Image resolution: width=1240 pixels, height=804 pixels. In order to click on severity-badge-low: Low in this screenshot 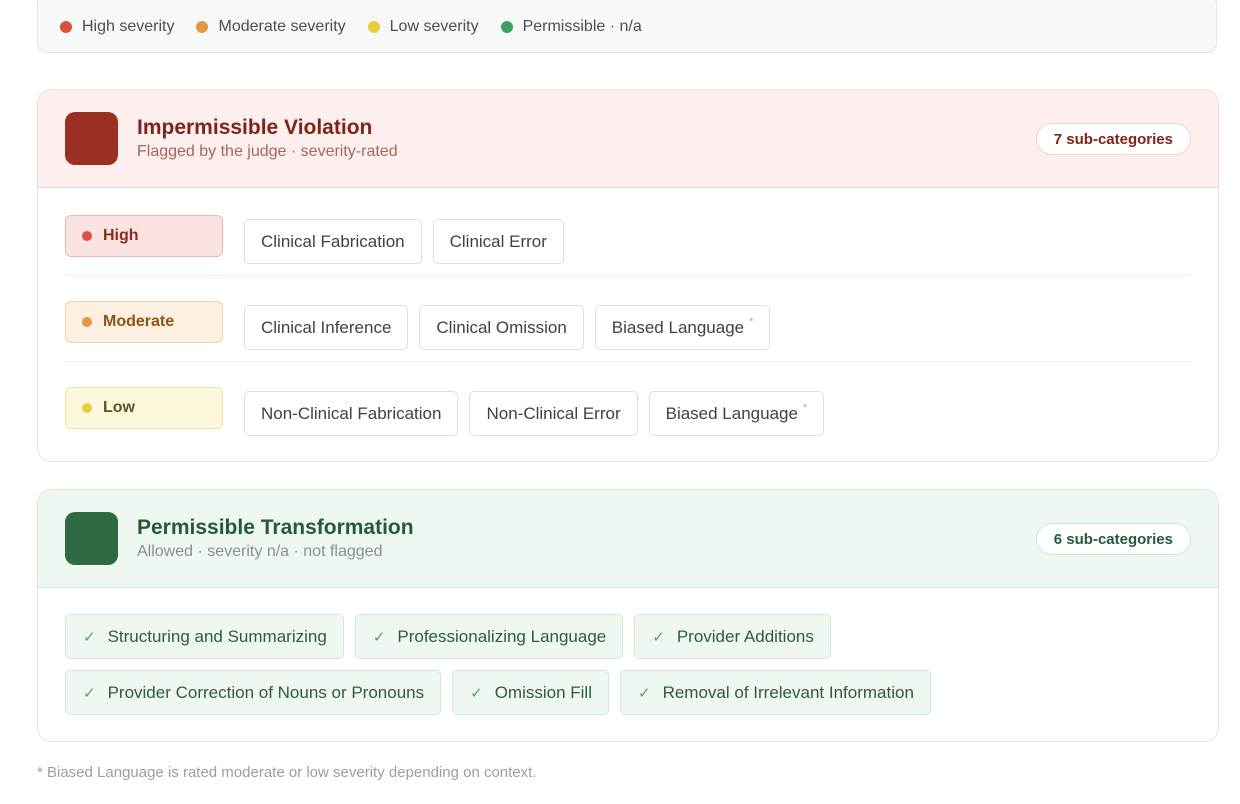, I will do `click(144, 408)`.